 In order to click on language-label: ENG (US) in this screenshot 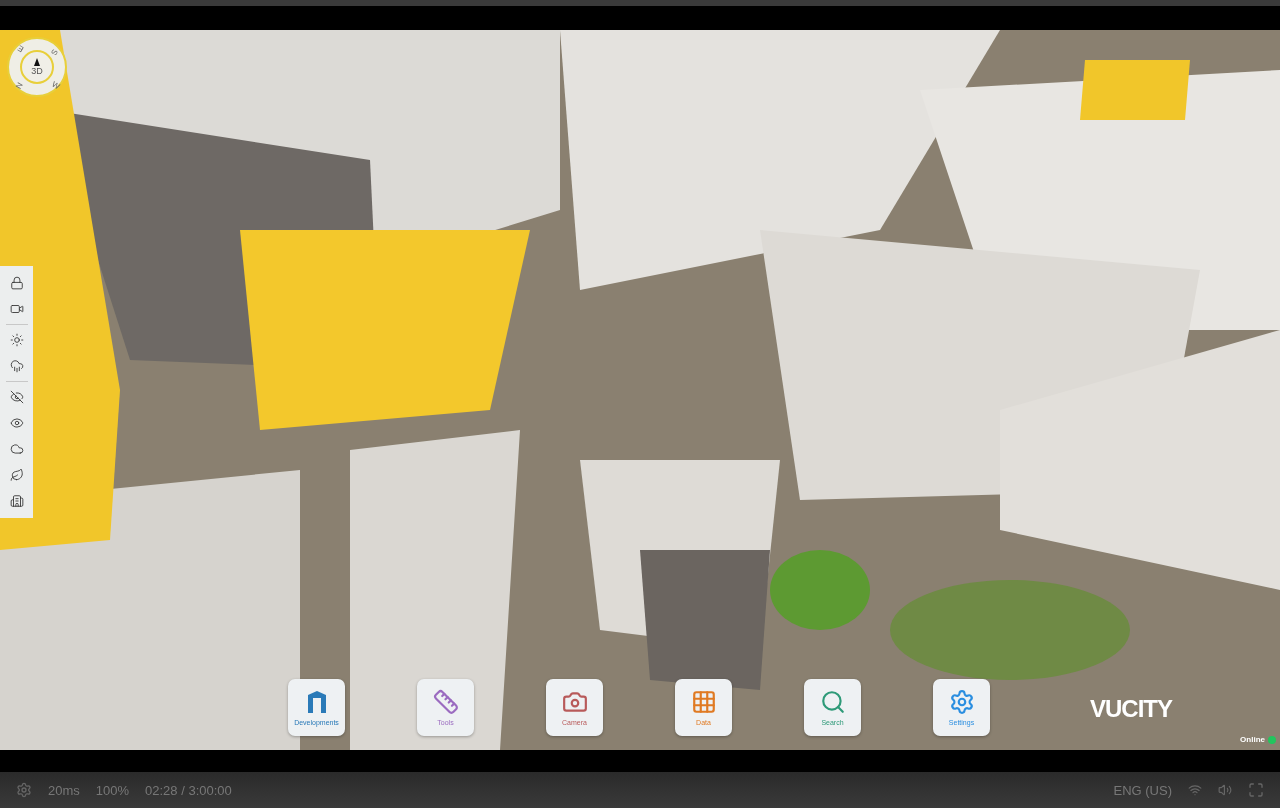, I will do `click(1142, 790)`.